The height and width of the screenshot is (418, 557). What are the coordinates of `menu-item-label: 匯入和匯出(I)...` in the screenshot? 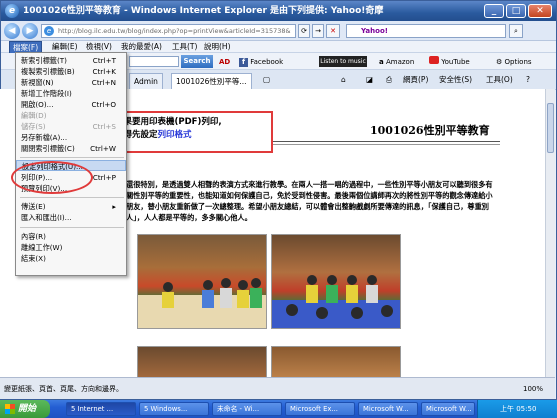 It's located at (46, 217).